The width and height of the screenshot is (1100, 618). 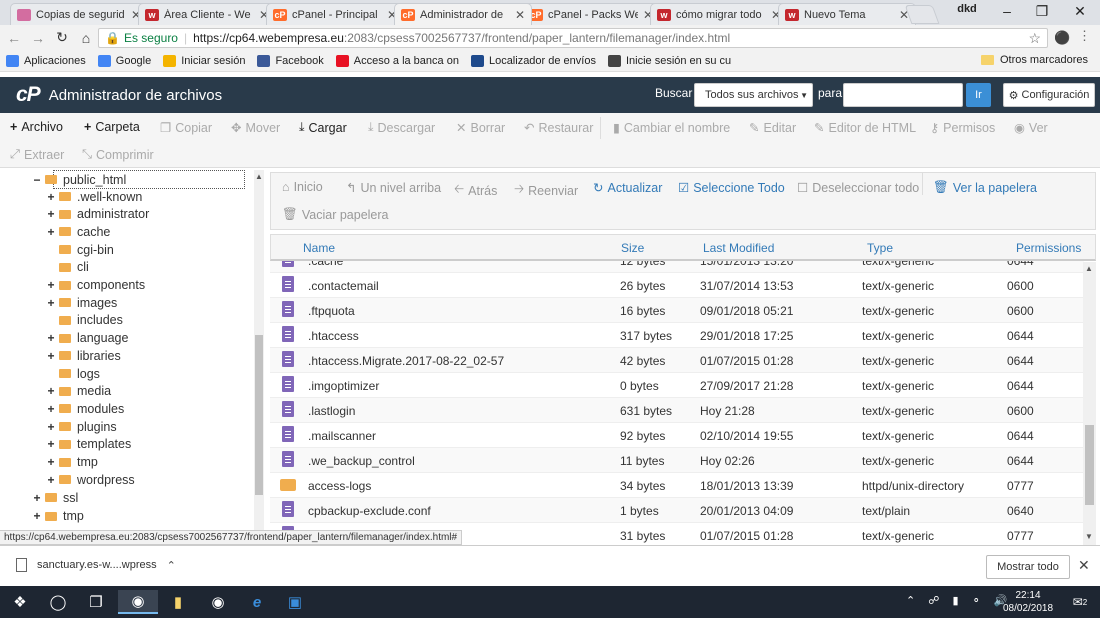 I want to click on bookmark-item: Acceso a la banca on, so click(x=397, y=60).